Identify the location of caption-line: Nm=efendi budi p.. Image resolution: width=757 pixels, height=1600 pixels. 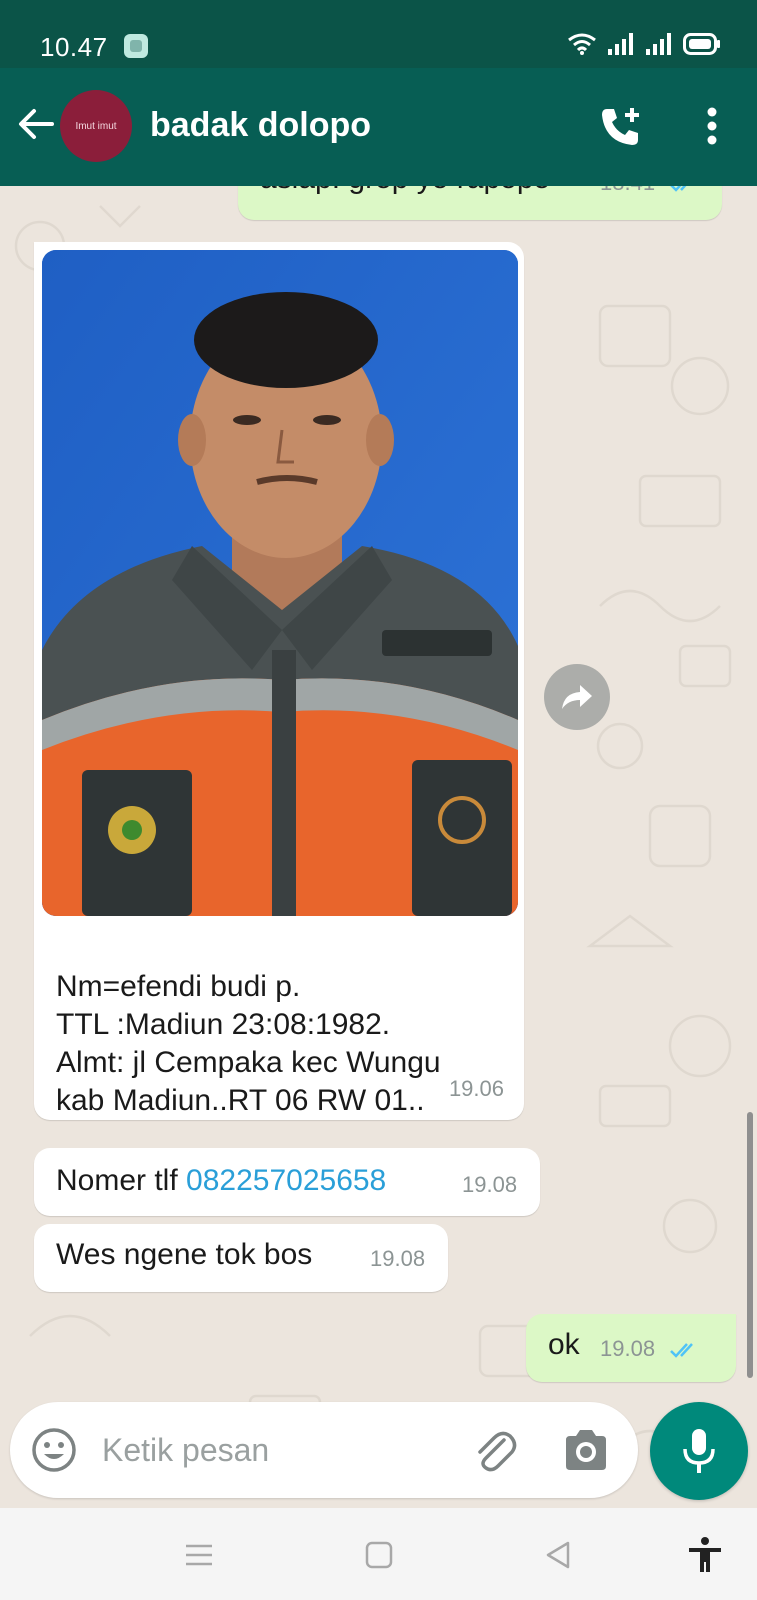
(178, 986).